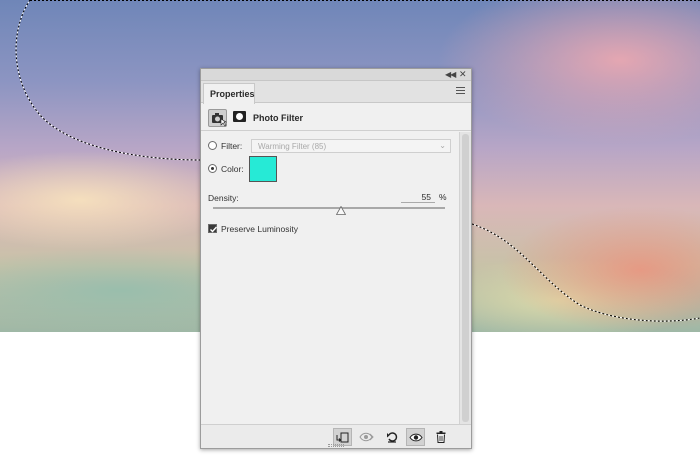  What do you see at coordinates (391, 437) in the screenshot?
I see `reset-icon` at bounding box center [391, 437].